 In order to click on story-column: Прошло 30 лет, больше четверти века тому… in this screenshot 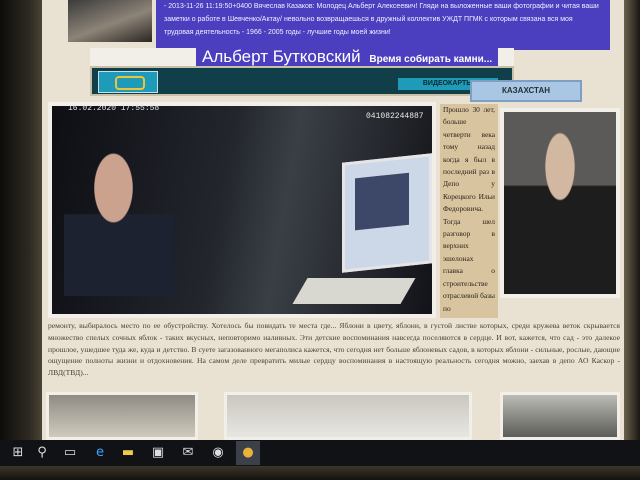, I will do `click(469, 211)`.